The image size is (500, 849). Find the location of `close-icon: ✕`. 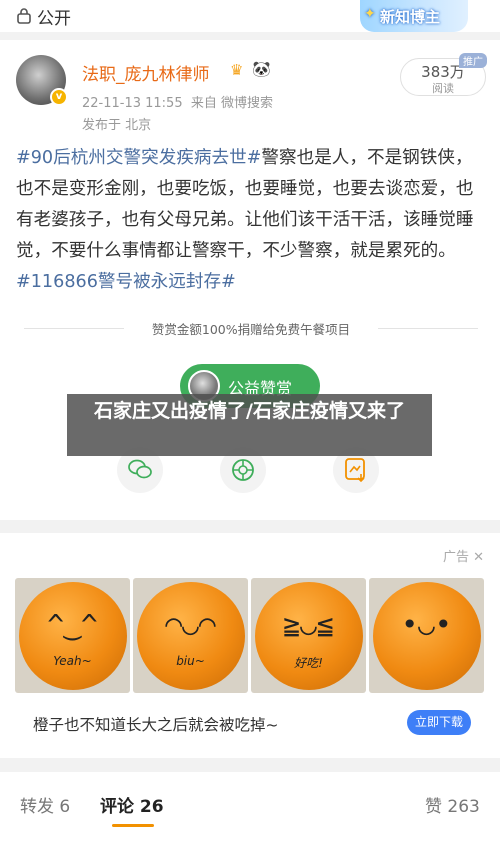

close-icon: ✕ is located at coordinates (478, 557).